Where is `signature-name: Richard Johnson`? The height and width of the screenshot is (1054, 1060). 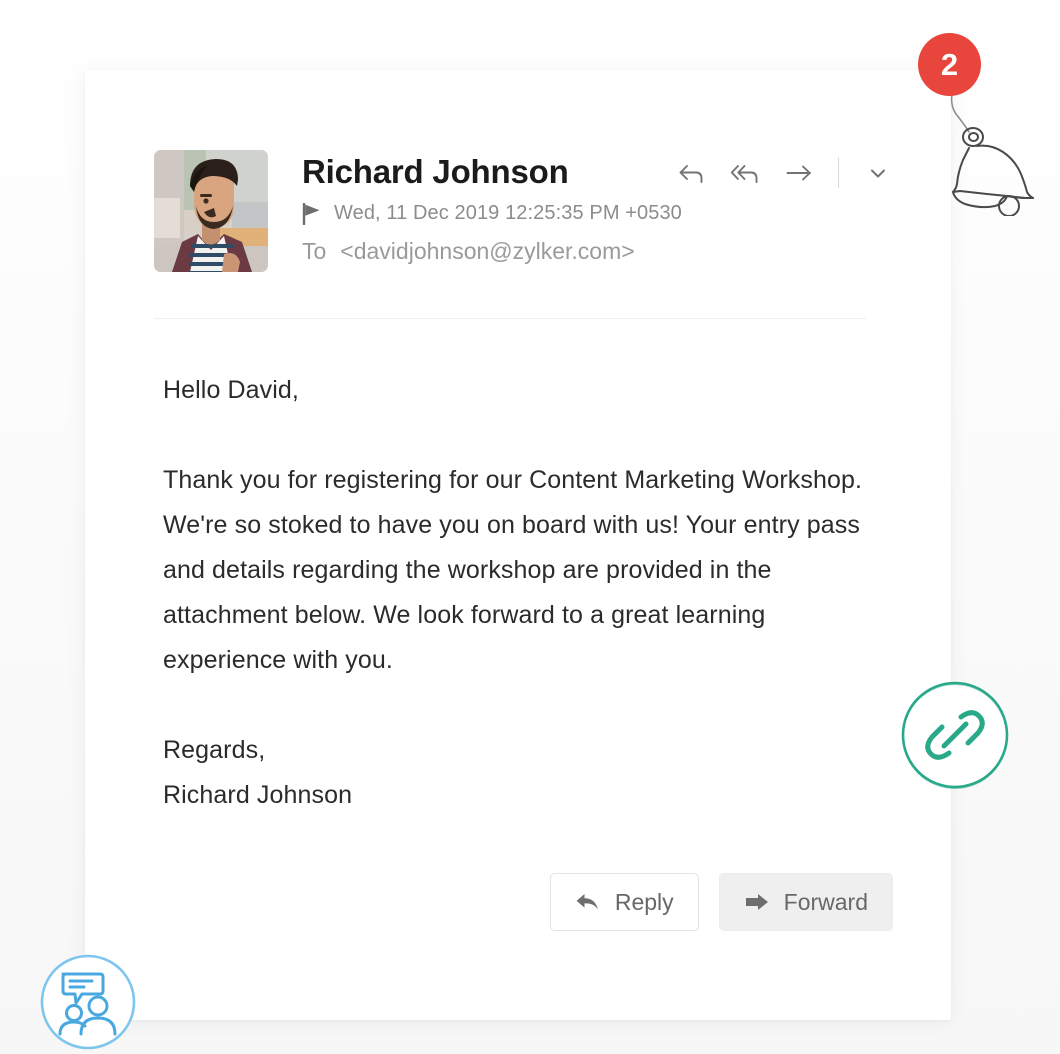 signature-name: Richard Johnson is located at coordinates (258, 795).